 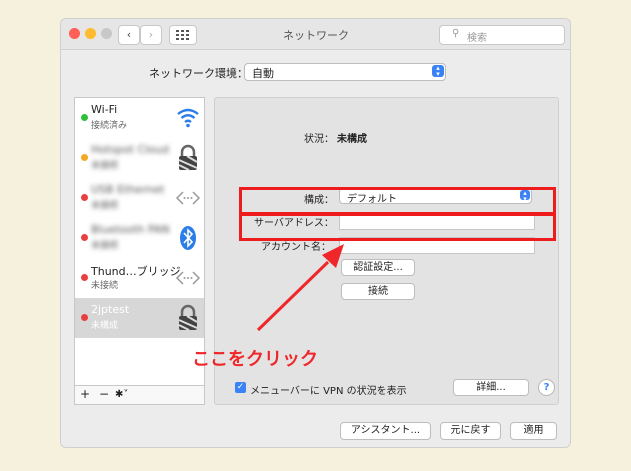 What do you see at coordinates (300, 288) in the screenshot?
I see `annotation-arrow-icon` at bounding box center [300, 288].